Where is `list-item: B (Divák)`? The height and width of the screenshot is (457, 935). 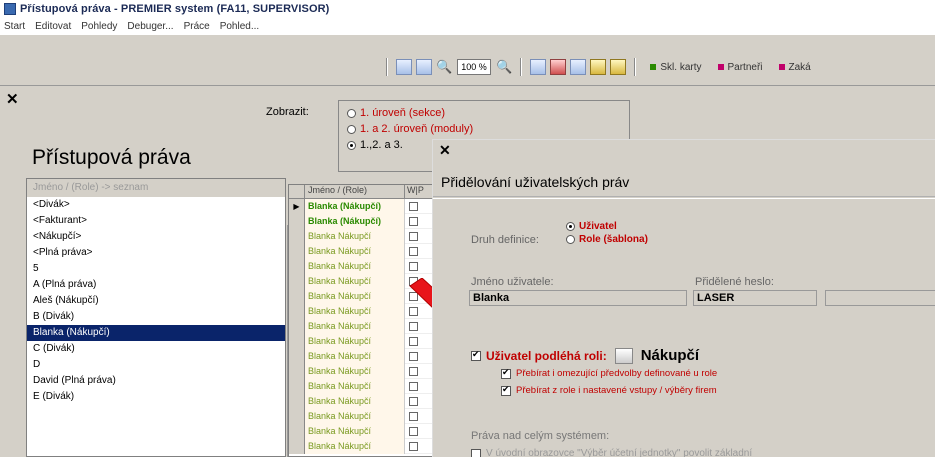
list-item: B (Divák) is located at coordinates (156, 317).